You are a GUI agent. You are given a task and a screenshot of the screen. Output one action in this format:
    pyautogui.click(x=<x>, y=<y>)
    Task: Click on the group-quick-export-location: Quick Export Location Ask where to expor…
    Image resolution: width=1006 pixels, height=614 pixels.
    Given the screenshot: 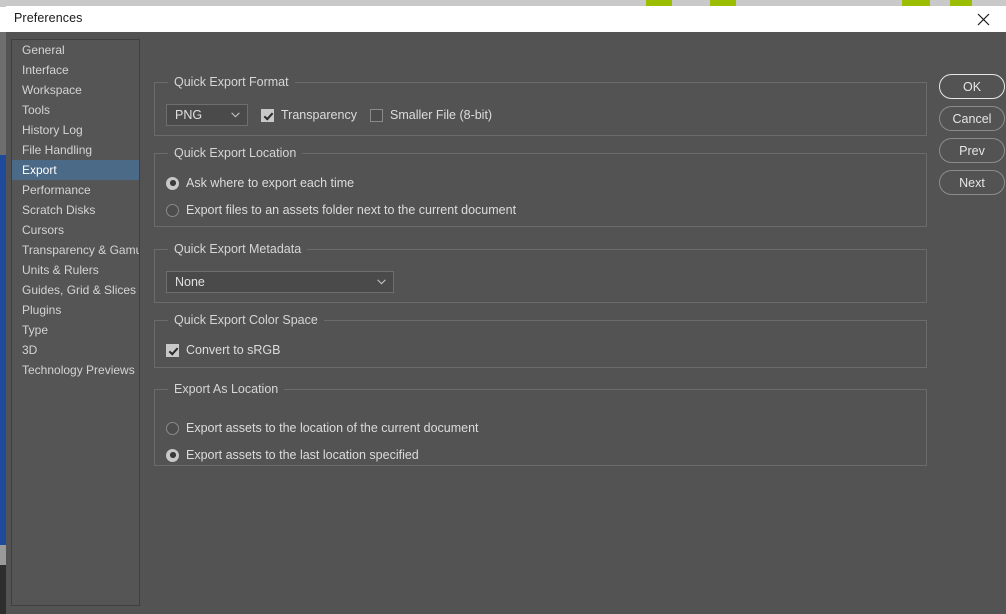 What is the action you would take?
    pyautogui.click(x=540, y=186)
    